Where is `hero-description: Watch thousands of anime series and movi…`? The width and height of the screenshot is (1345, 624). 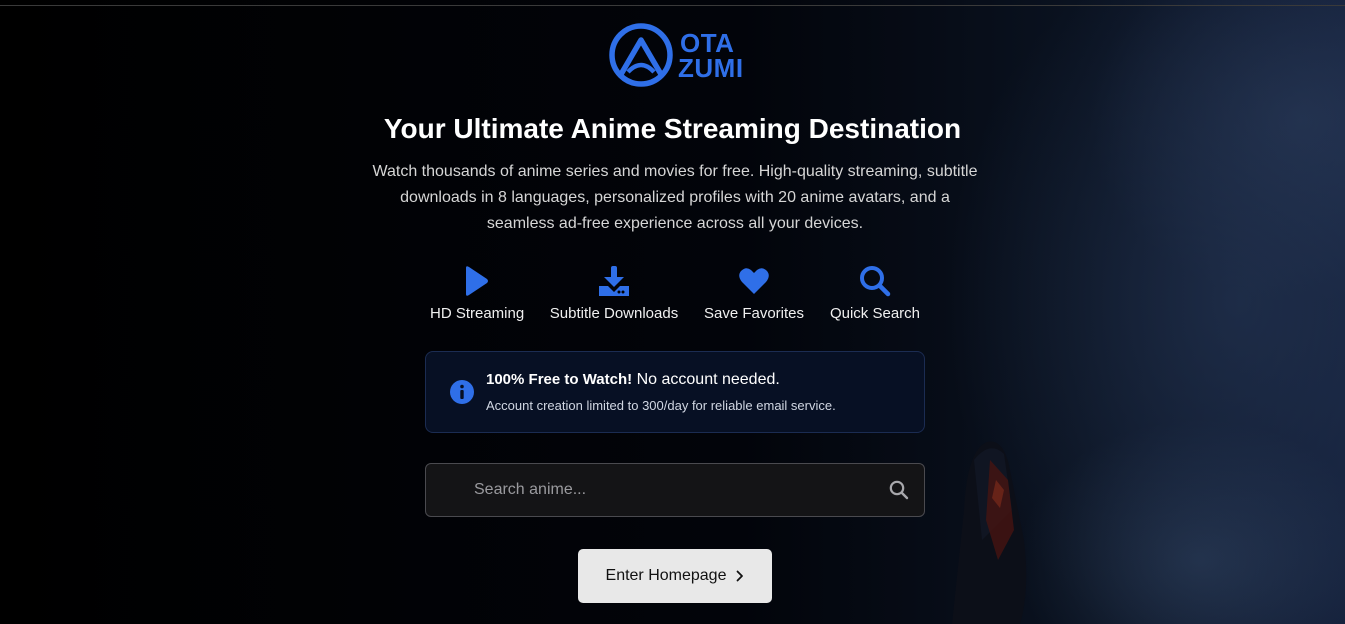
hero-description: Watch thousands of anime series and movi… is located at coordinates (675, 197).